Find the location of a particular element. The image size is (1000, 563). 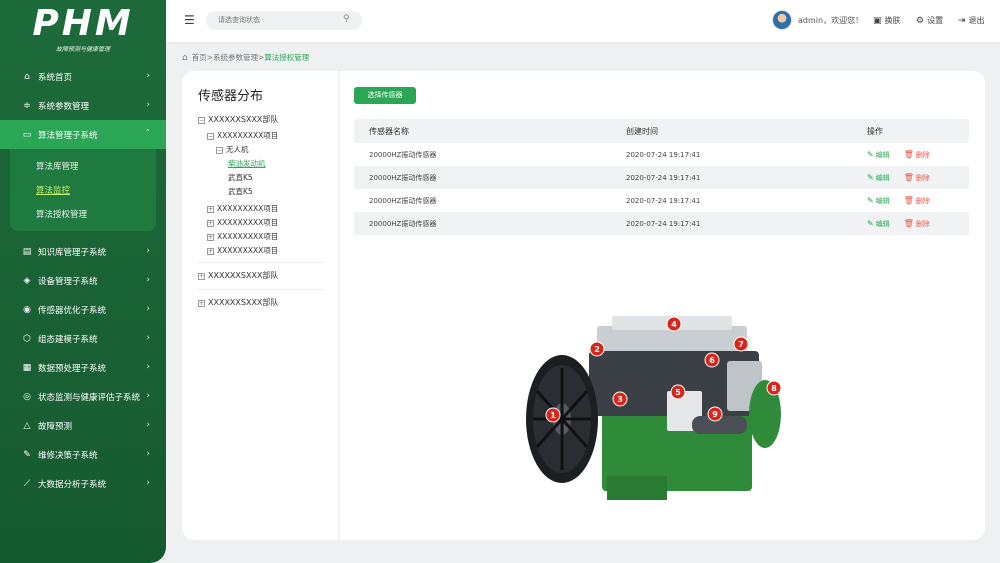

nav-item-algorithm: ▭ 算法管理子系统 ˄ is located at coordinates (83, 134).